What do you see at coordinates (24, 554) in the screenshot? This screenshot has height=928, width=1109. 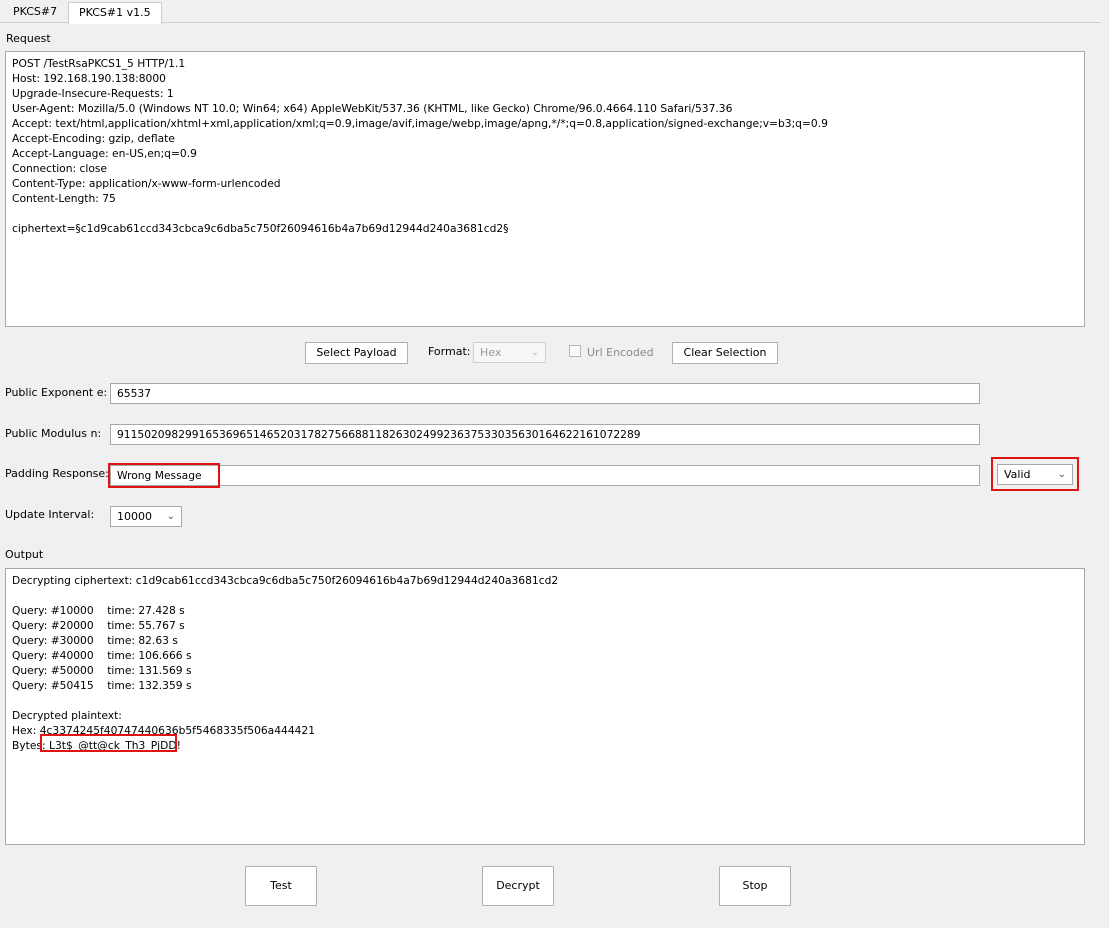 I see `output-section-label: Output` at bounding box center [24, 554].